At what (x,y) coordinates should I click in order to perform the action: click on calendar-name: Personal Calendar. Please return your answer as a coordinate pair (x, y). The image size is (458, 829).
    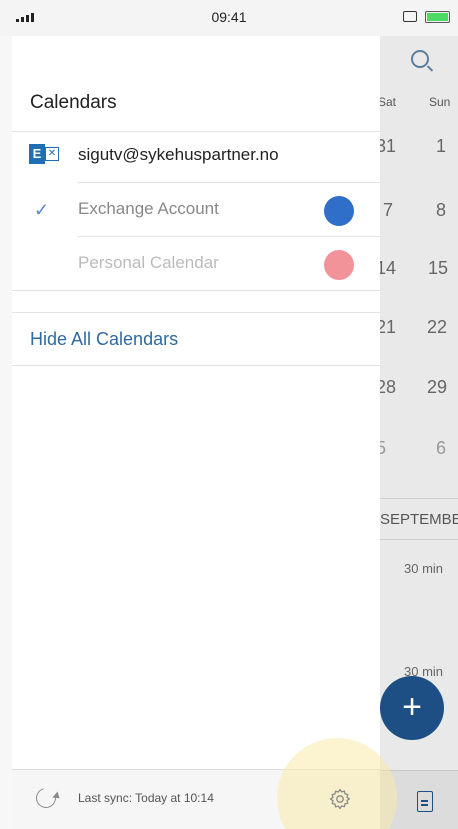
    Looking at the image, I should click on (148, 262).